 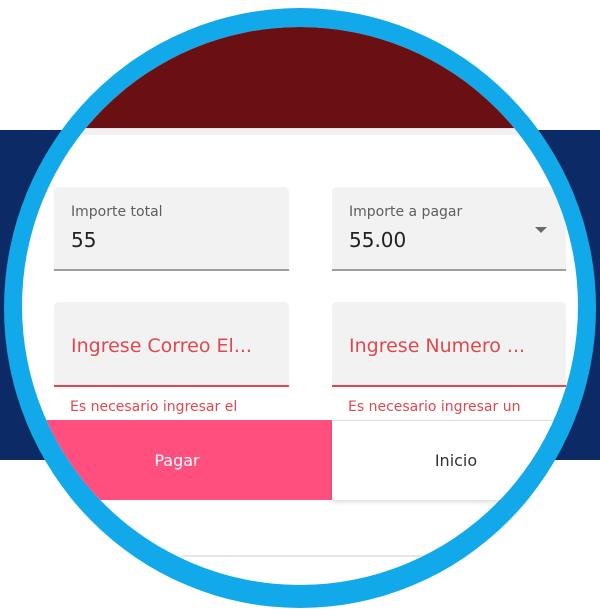 I want to click on payment-amount-value: 55.00, so click(x=378, y=240).